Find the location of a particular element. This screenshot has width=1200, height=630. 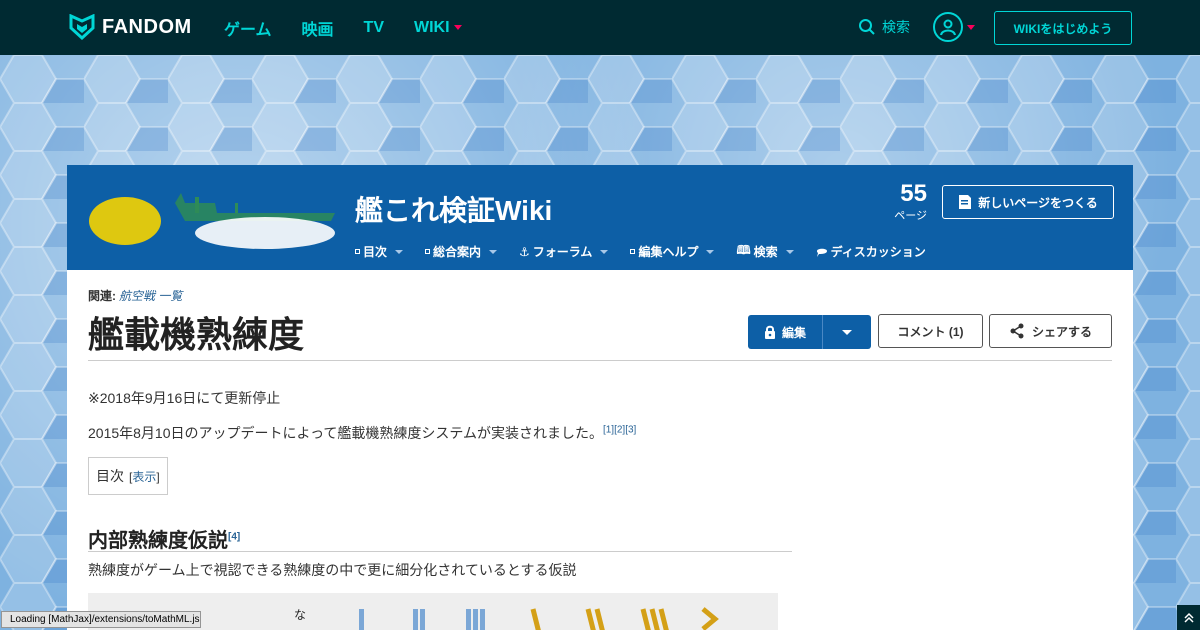

speech-bubble-icon is located at coordinates (821, 252).